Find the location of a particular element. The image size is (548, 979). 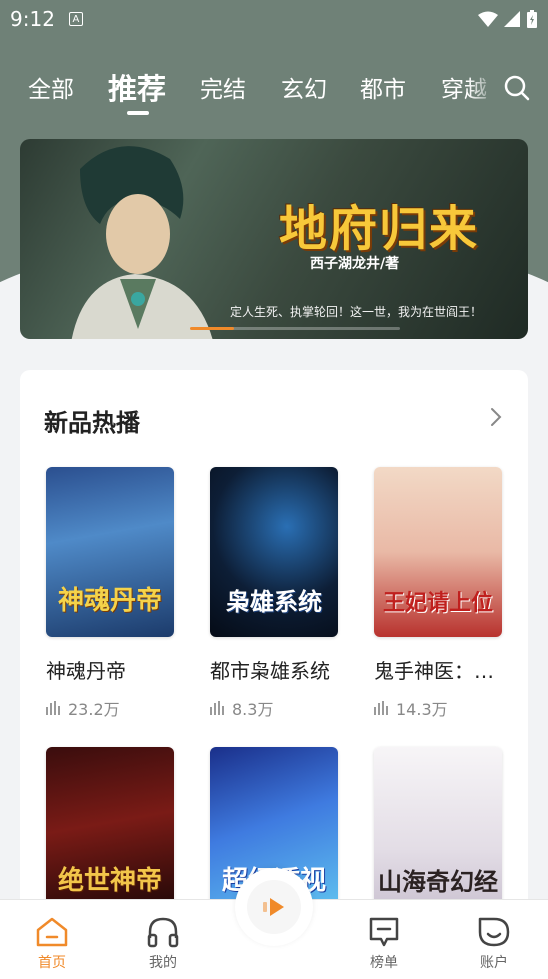

tab-completed: 完结 is located at coordinates (223, 87).